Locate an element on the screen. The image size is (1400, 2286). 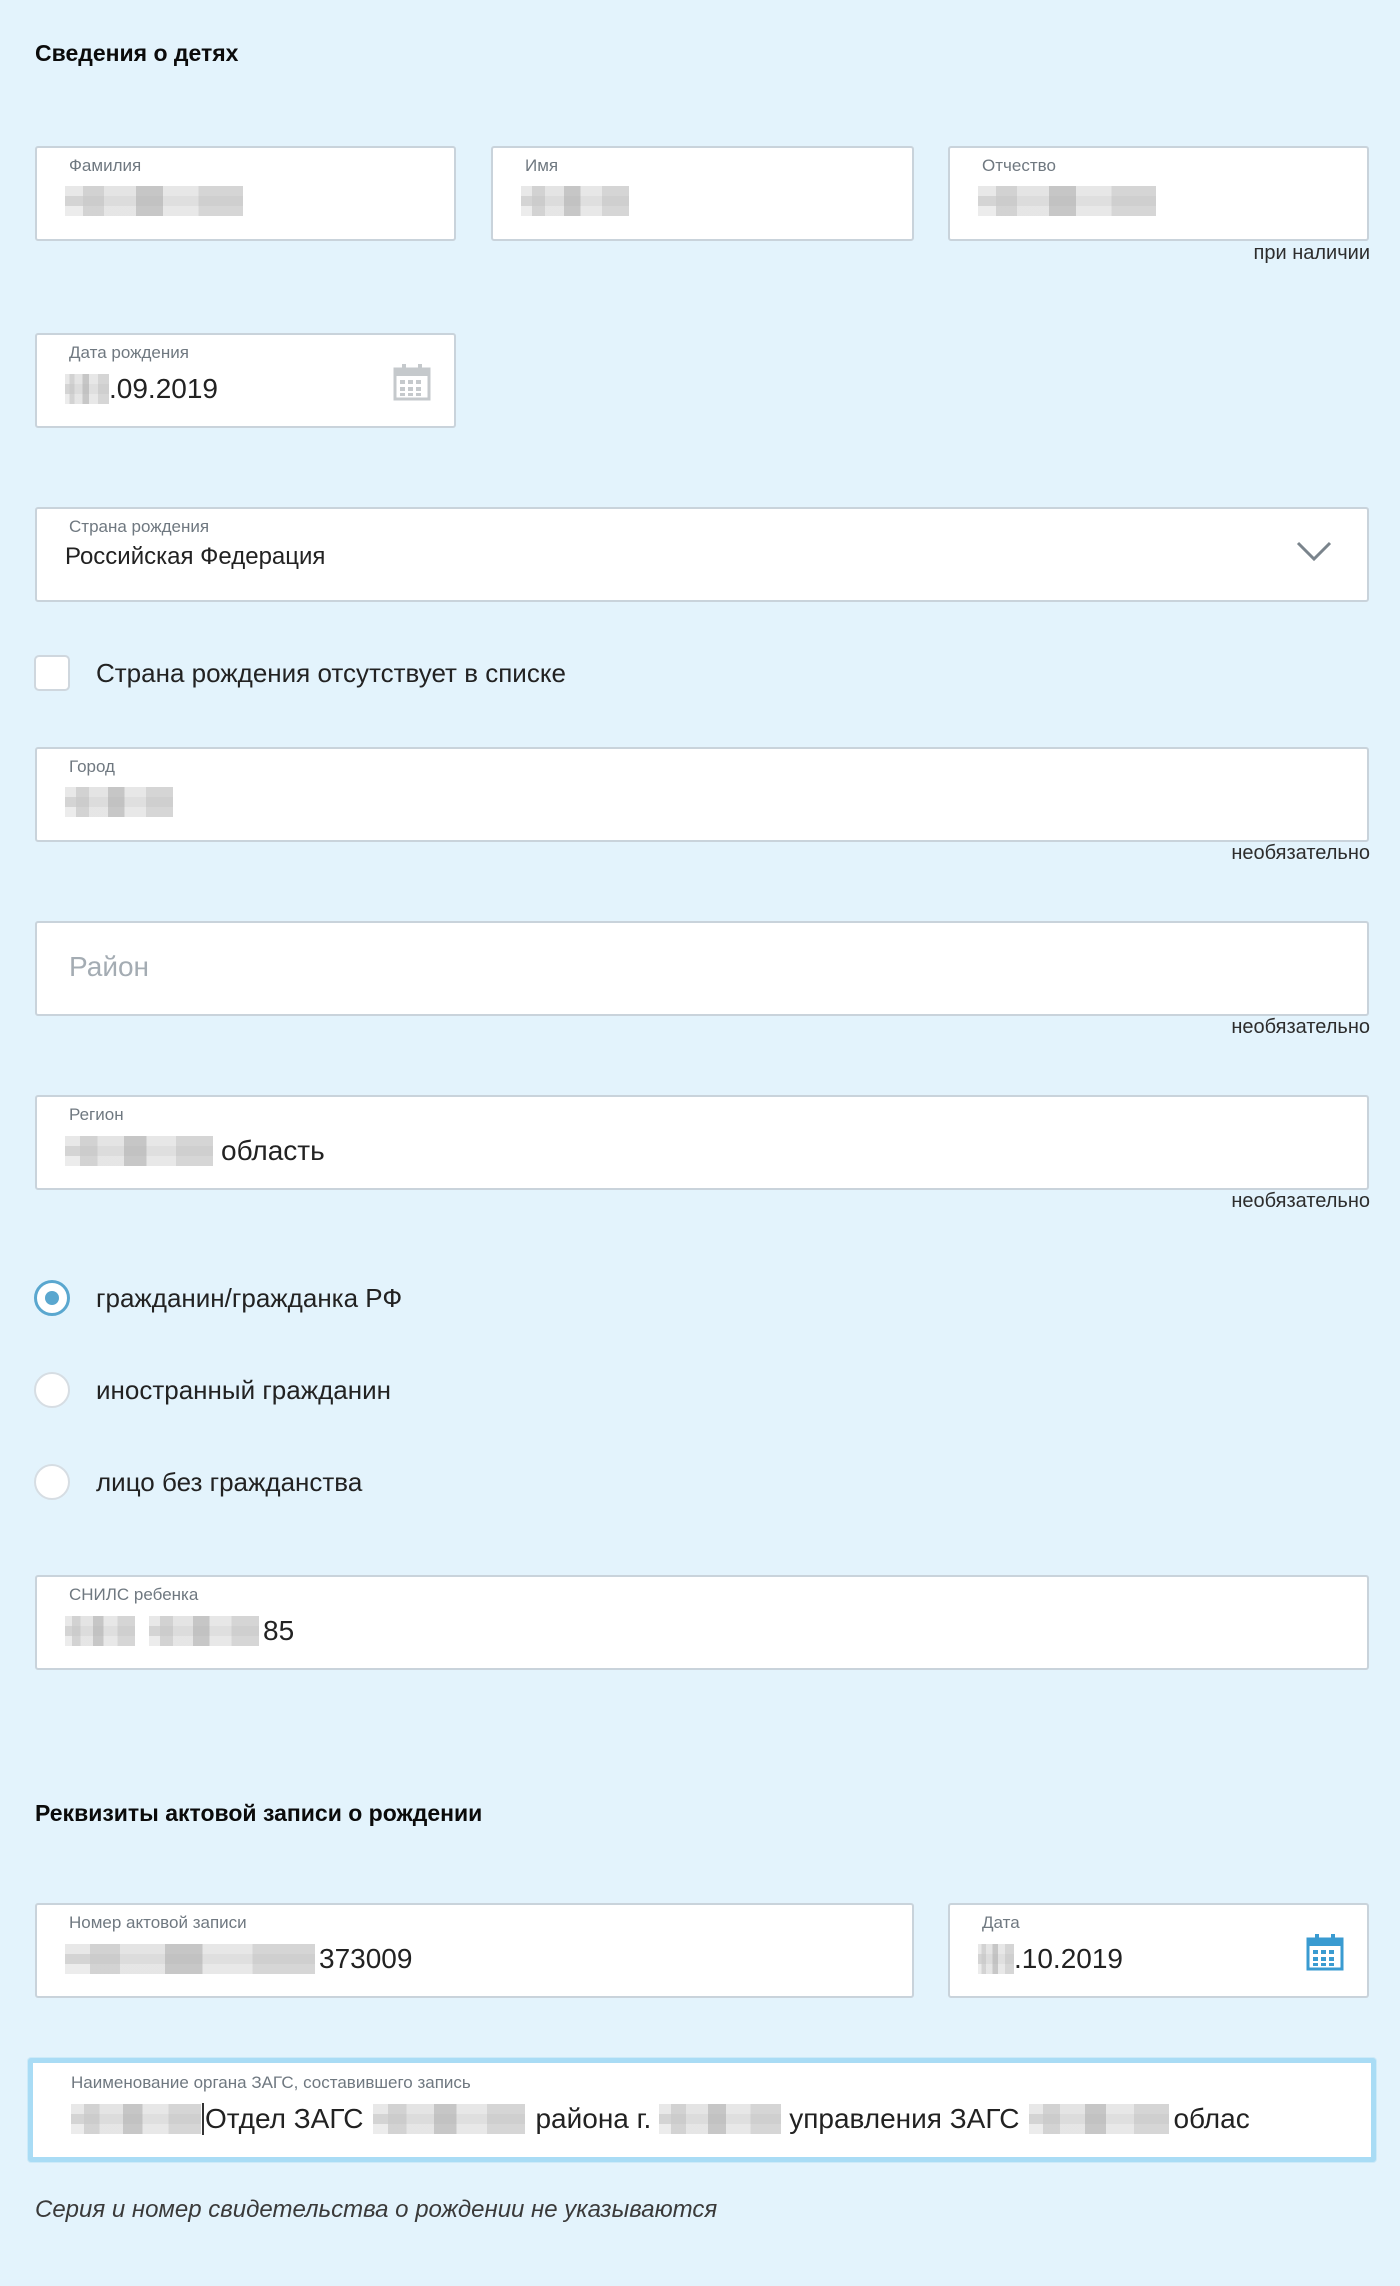
citizenship-option-foreign: иностранный гражданин is located at coordinates (212, 1390).